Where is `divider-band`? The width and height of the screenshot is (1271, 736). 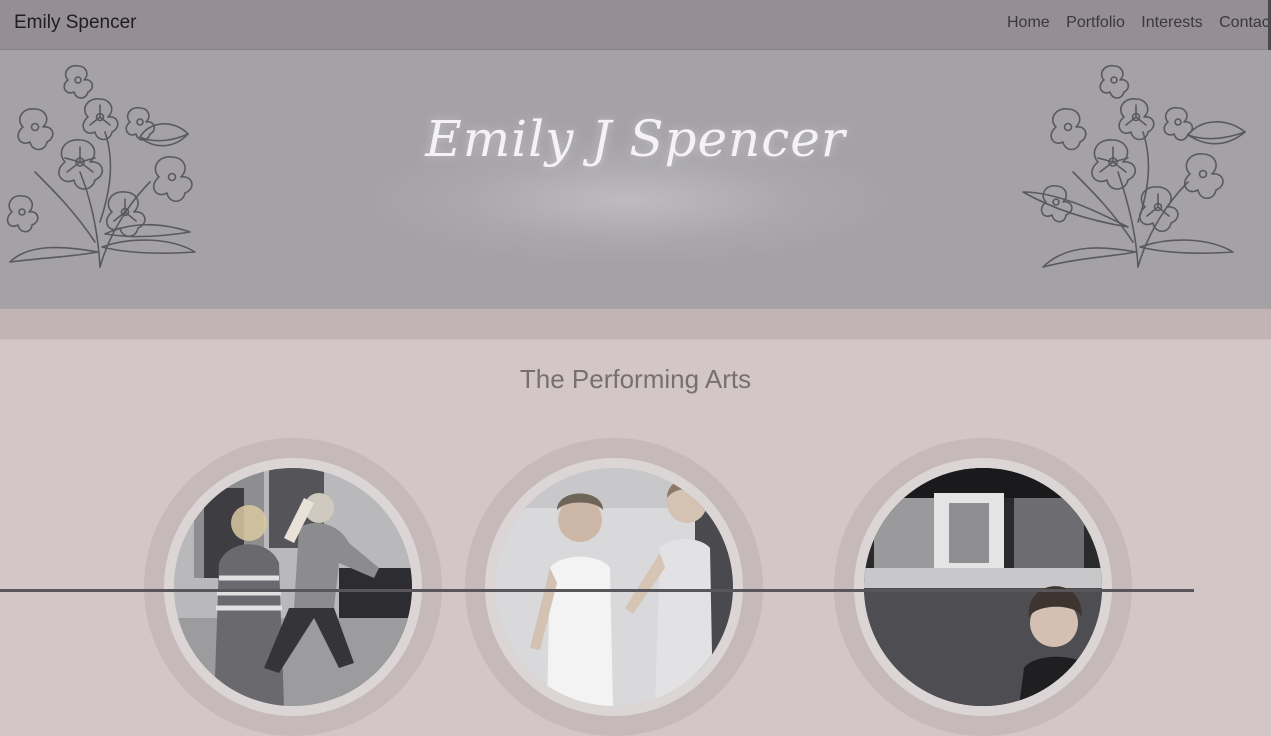 divider-band is located at coordinates (635, 324).